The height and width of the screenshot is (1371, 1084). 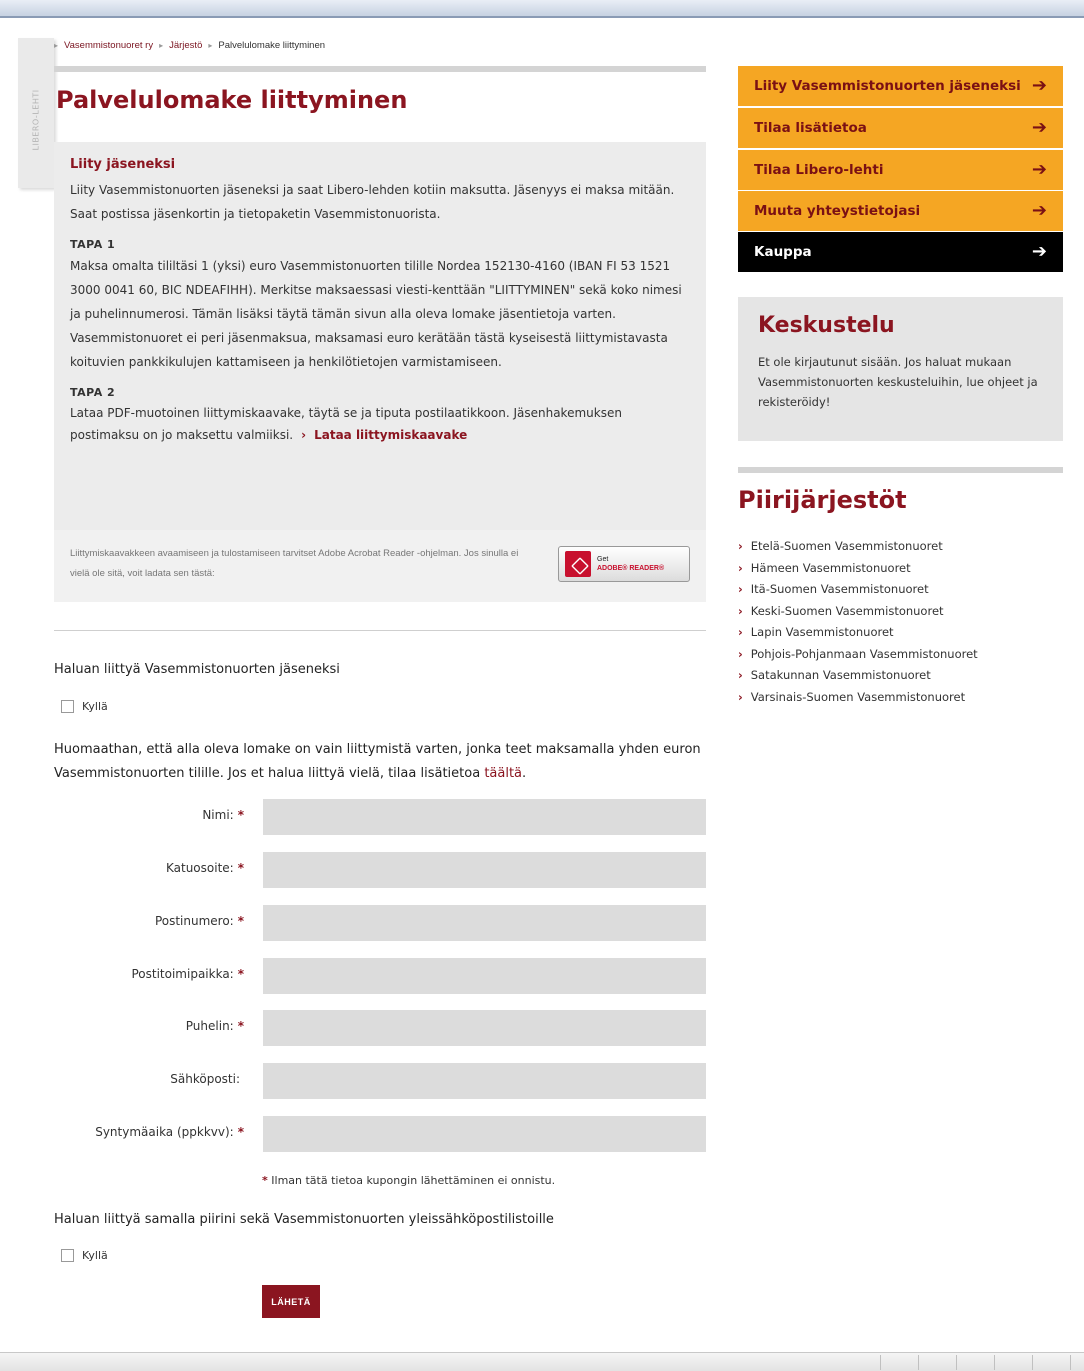 I want to click on action-update-contact-button: Muuta yhteystietojasi ➔, so click(x=900, y=211).